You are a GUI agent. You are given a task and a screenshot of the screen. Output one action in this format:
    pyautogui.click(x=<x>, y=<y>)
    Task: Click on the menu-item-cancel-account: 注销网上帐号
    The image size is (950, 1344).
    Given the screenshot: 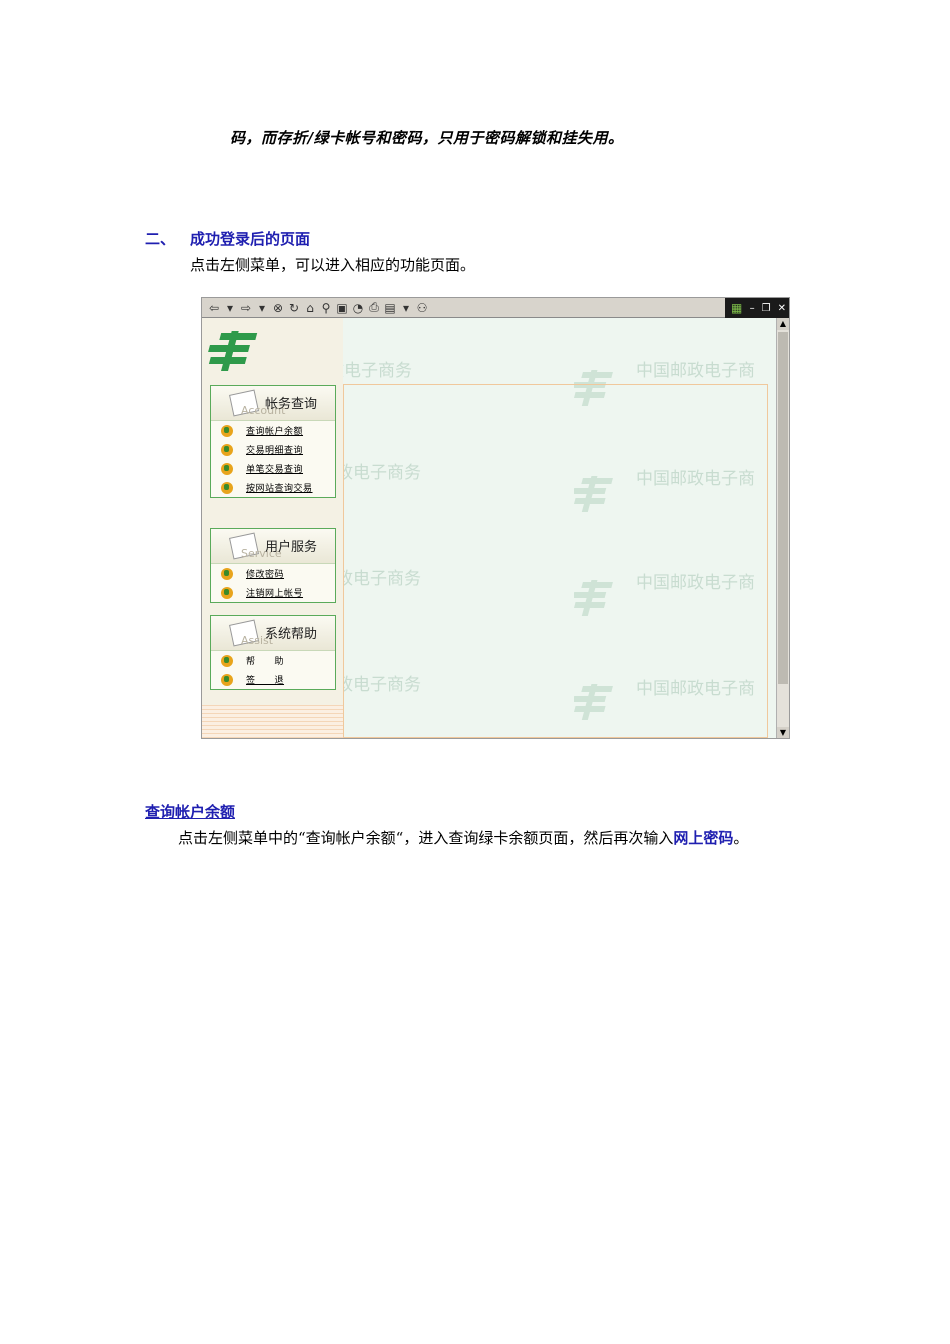 What is the action you would take?
    pyautogui.click(x=273, y=592)
    